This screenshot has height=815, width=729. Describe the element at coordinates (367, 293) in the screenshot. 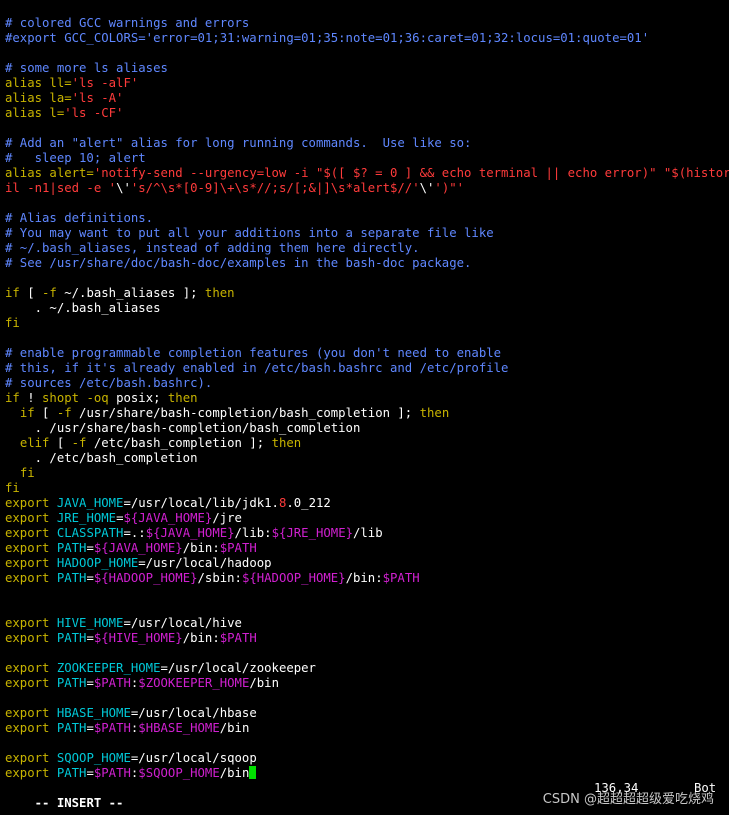

I see `editor-line: if [ -f ~/.bash_aliases ]; then` at that location.